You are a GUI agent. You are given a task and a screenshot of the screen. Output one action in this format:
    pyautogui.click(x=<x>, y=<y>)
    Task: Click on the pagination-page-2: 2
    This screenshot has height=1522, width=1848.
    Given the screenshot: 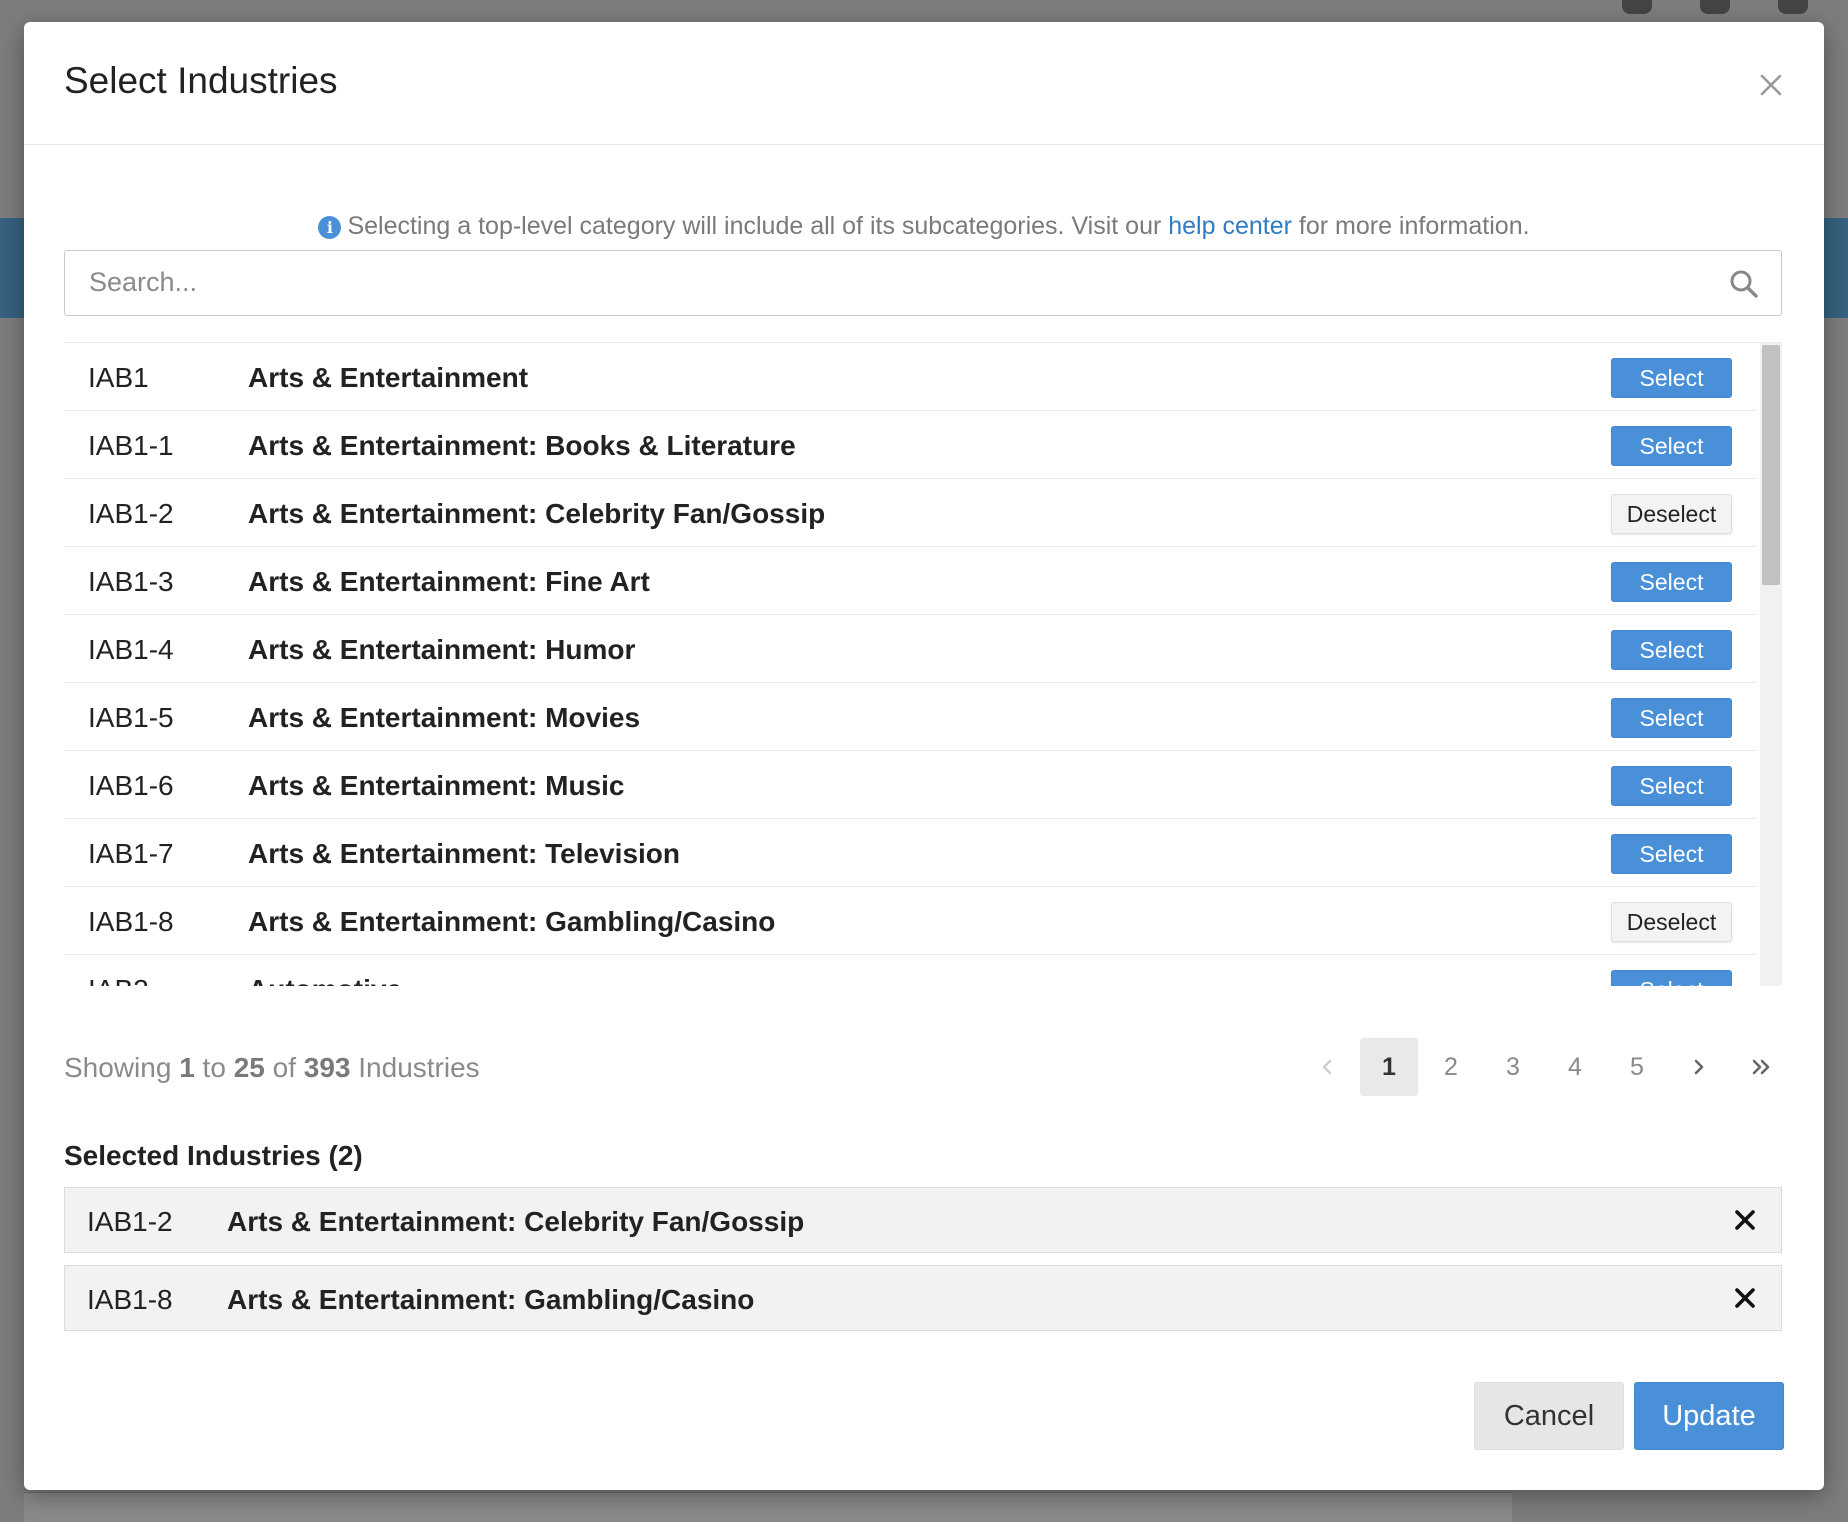 What is the action you would take?
    pyautogui.click(x=1451, y=1067)
    